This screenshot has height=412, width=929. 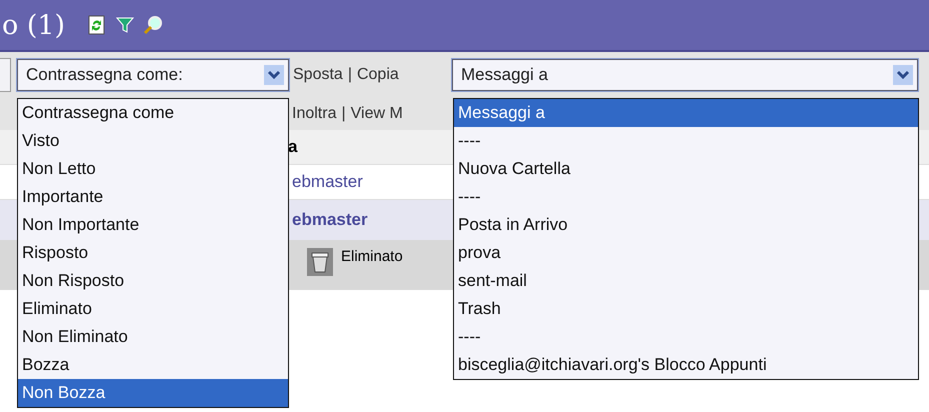 What do you see at coordinates (505, 75) in the screenshot?
I see `select-value: Messaggi a` at bounding box center [505, 75].